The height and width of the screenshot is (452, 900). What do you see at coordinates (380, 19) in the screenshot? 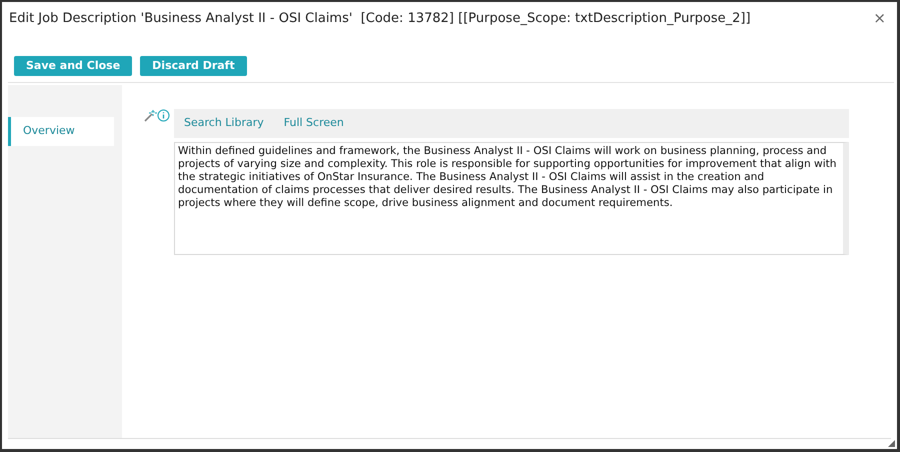
I see `window-title: Edit Job Description 'Business Analyst II - OSI Claims' [Code: 13782] [[Purpose_Scope: txtDescription_Purpose_2]]` at bounding box center [380, 19].